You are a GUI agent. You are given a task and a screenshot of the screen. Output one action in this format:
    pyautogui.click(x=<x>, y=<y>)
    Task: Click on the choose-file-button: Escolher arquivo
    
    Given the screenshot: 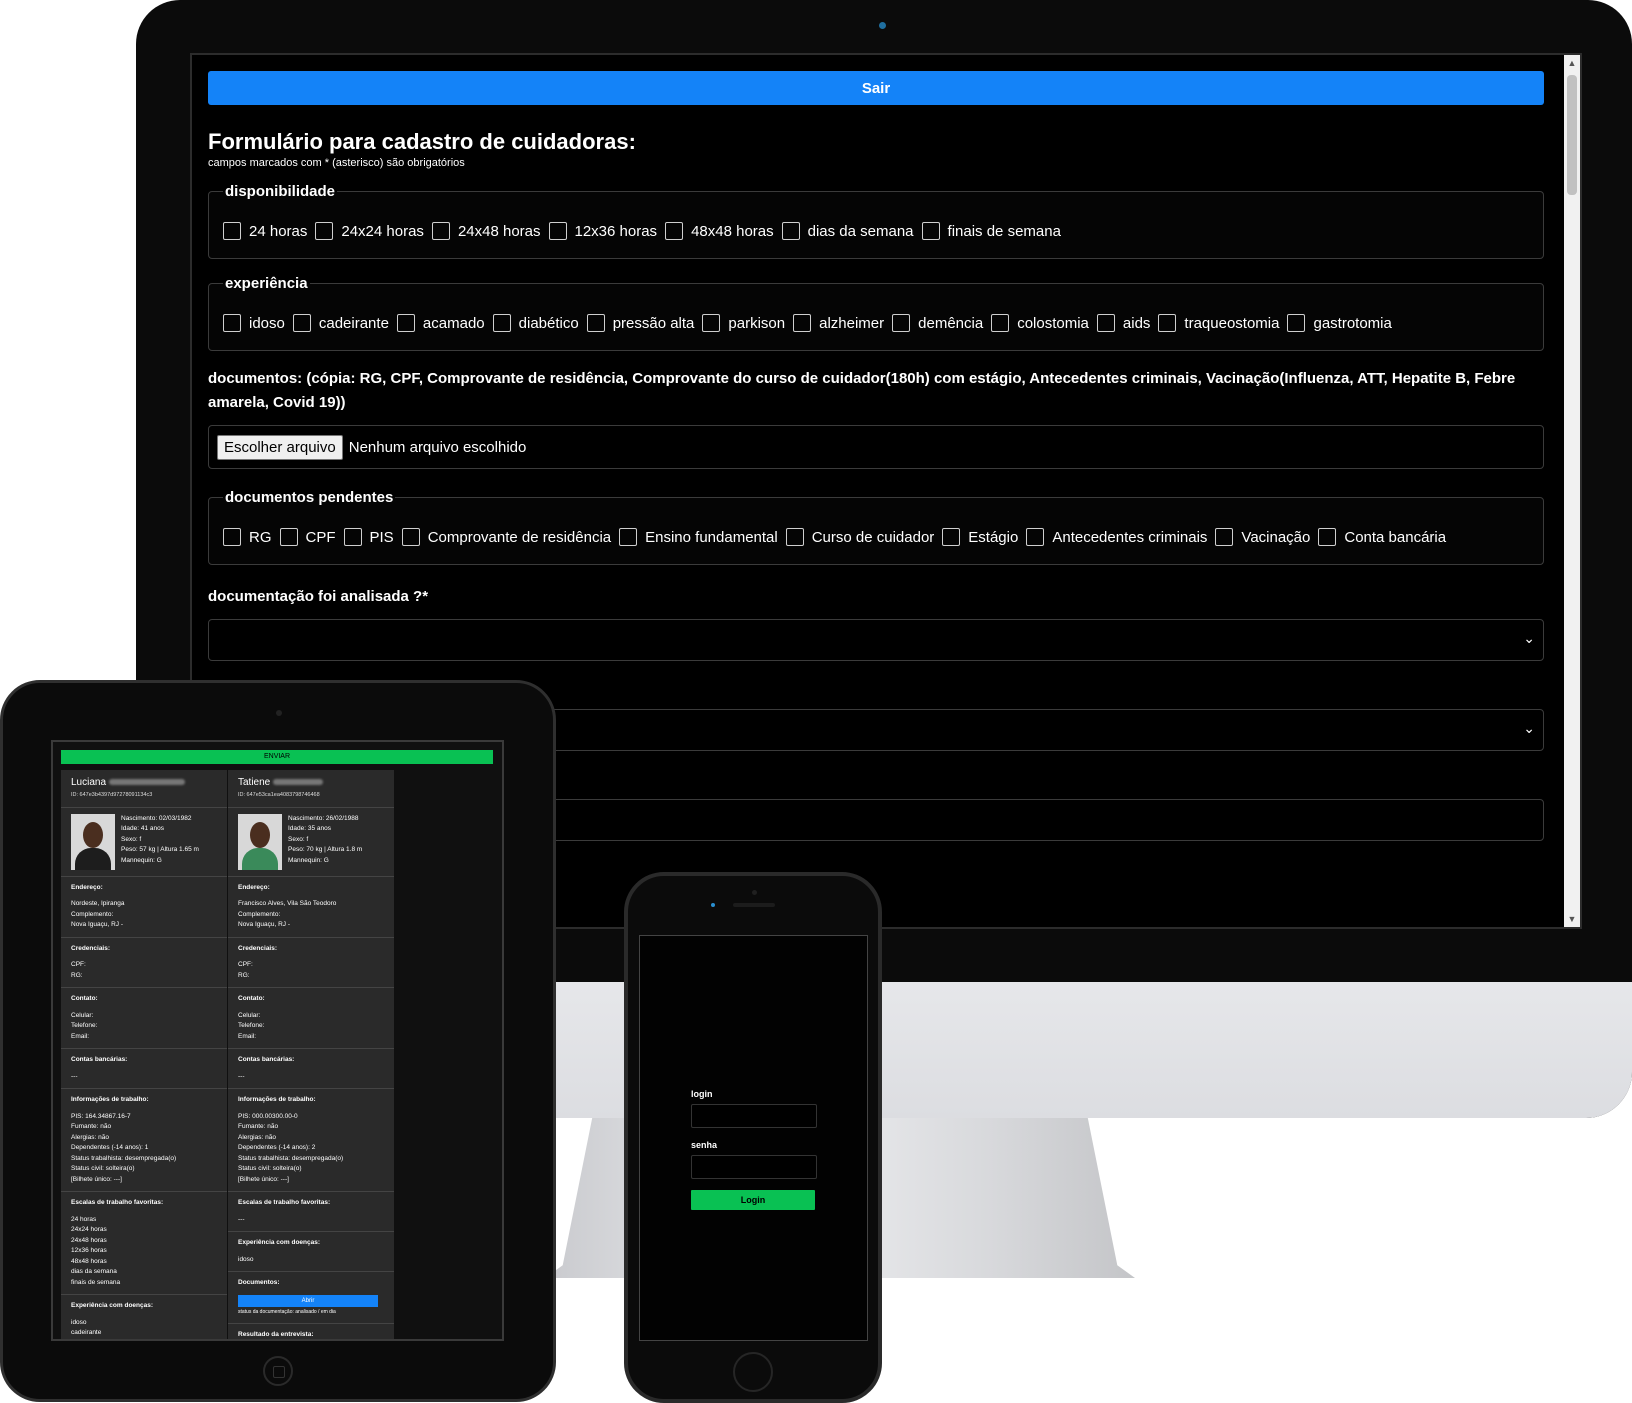 What is the action you would take?
    pyautogui.click(x=280, y=447)
    